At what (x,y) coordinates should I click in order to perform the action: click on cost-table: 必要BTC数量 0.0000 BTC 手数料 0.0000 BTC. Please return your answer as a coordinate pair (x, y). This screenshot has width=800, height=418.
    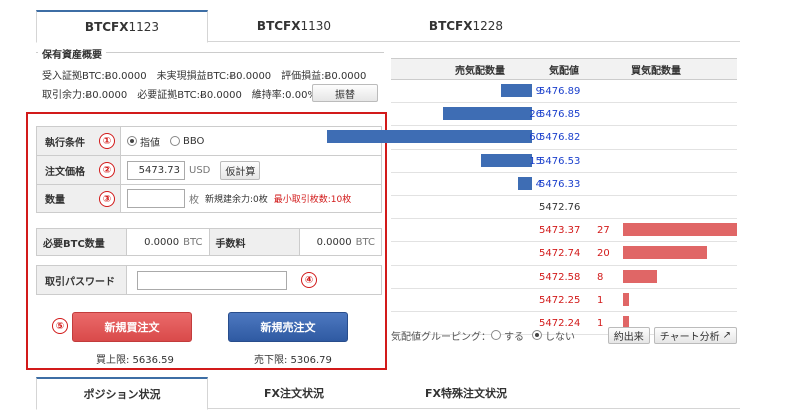
    Looking at the image, I should click on (209, 242).